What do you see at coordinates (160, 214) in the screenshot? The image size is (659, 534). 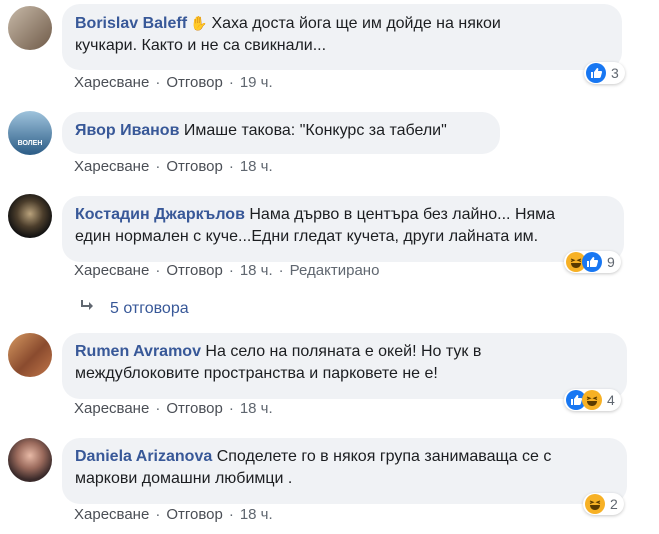 I see `comment-author: Костадин Джаркълов` at bounding box center [160, 214].